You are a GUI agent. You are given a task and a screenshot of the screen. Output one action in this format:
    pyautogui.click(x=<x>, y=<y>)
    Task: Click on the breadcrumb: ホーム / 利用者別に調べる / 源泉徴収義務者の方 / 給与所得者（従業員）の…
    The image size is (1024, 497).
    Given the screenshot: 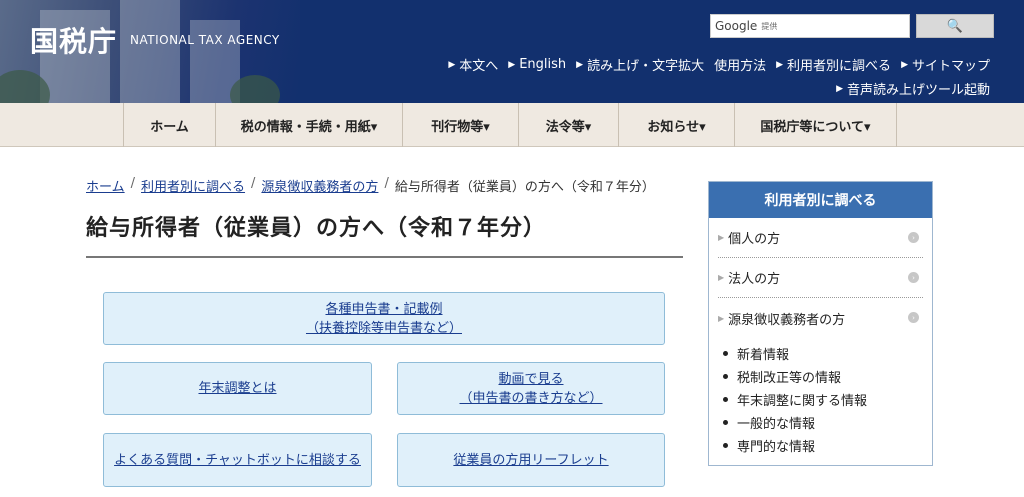 What is the action you would take?
    pyautogui.click(x=370, y=185)
    